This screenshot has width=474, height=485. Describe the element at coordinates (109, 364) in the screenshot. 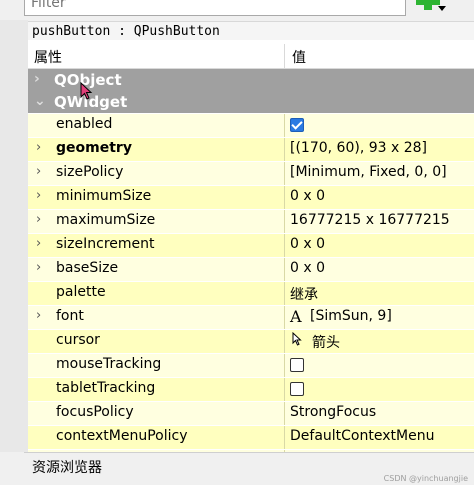

I see `property-name: mouseTracking` at that location.